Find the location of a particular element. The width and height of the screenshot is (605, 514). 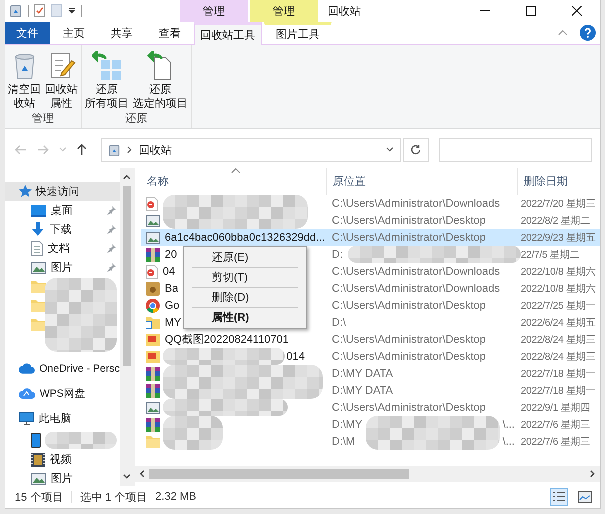

deletion-date: 2022/9/23 星期五 is located at coordinates (558, 238).